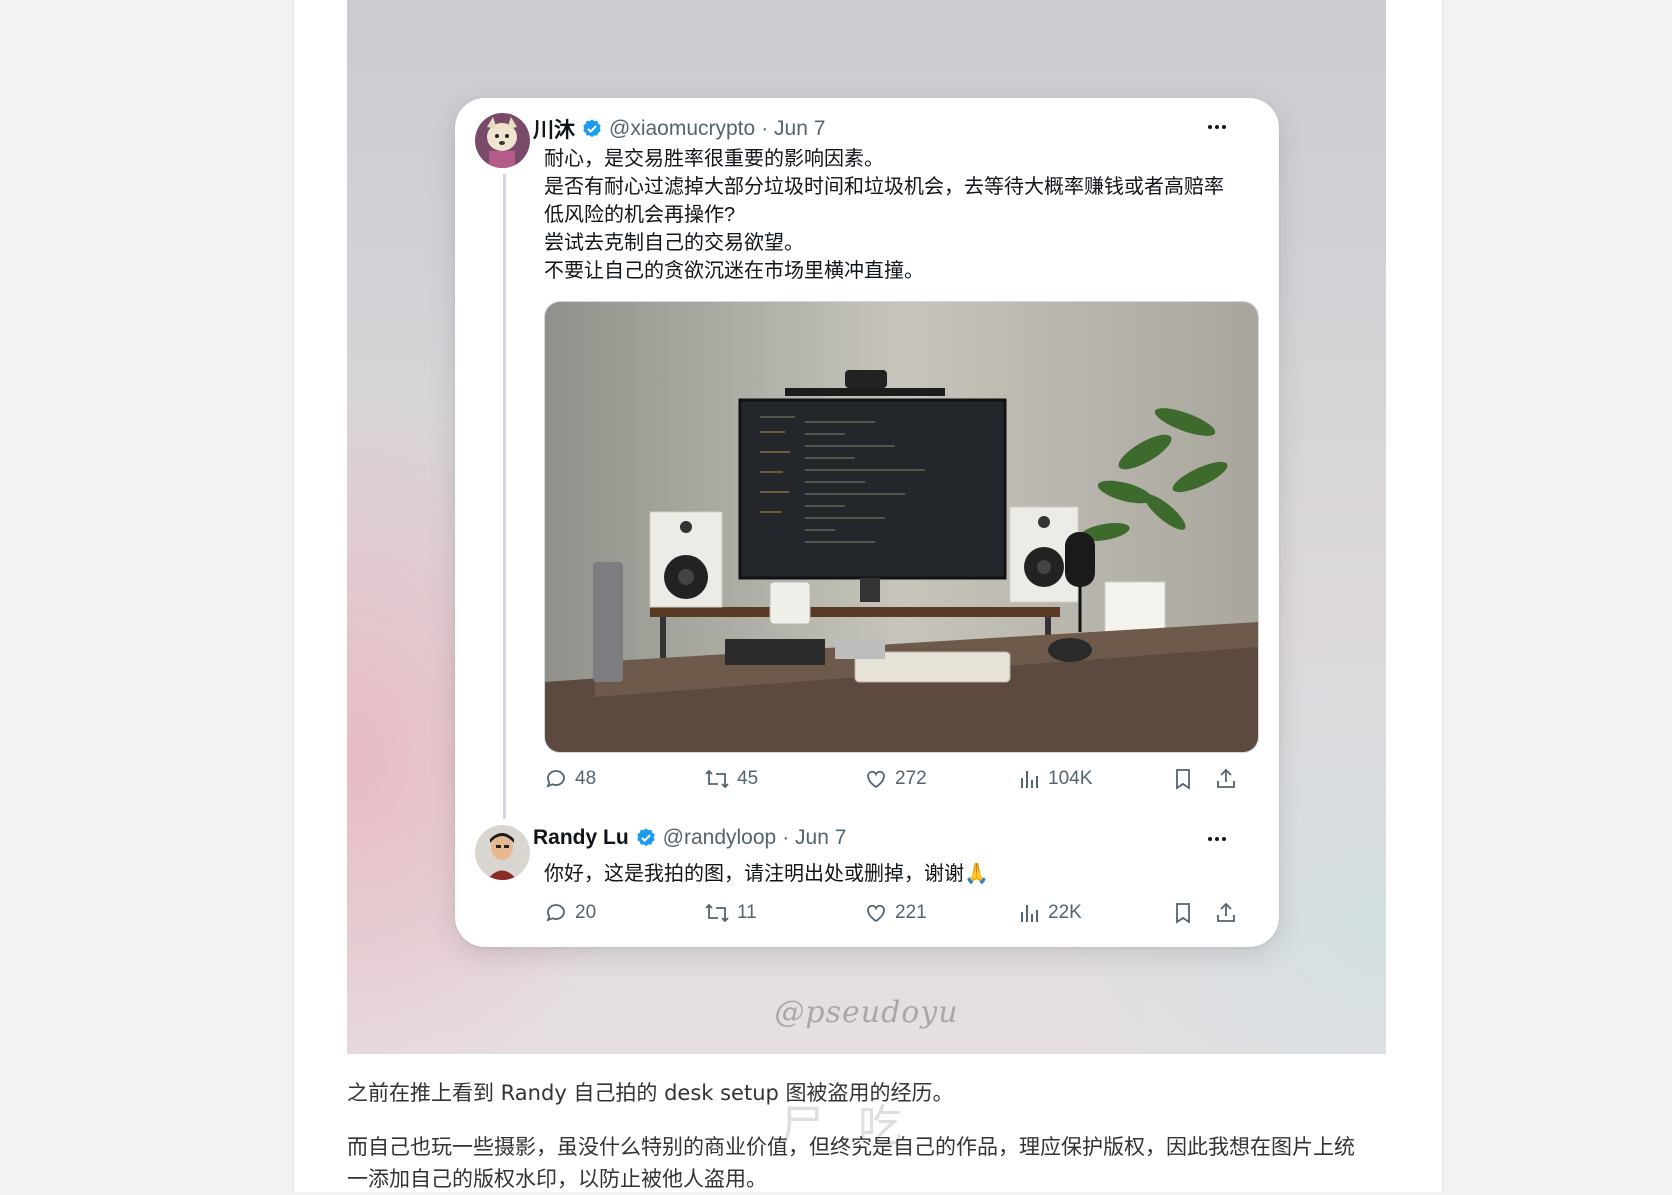  I want to click on repost-count: 11, so click(747, 912).